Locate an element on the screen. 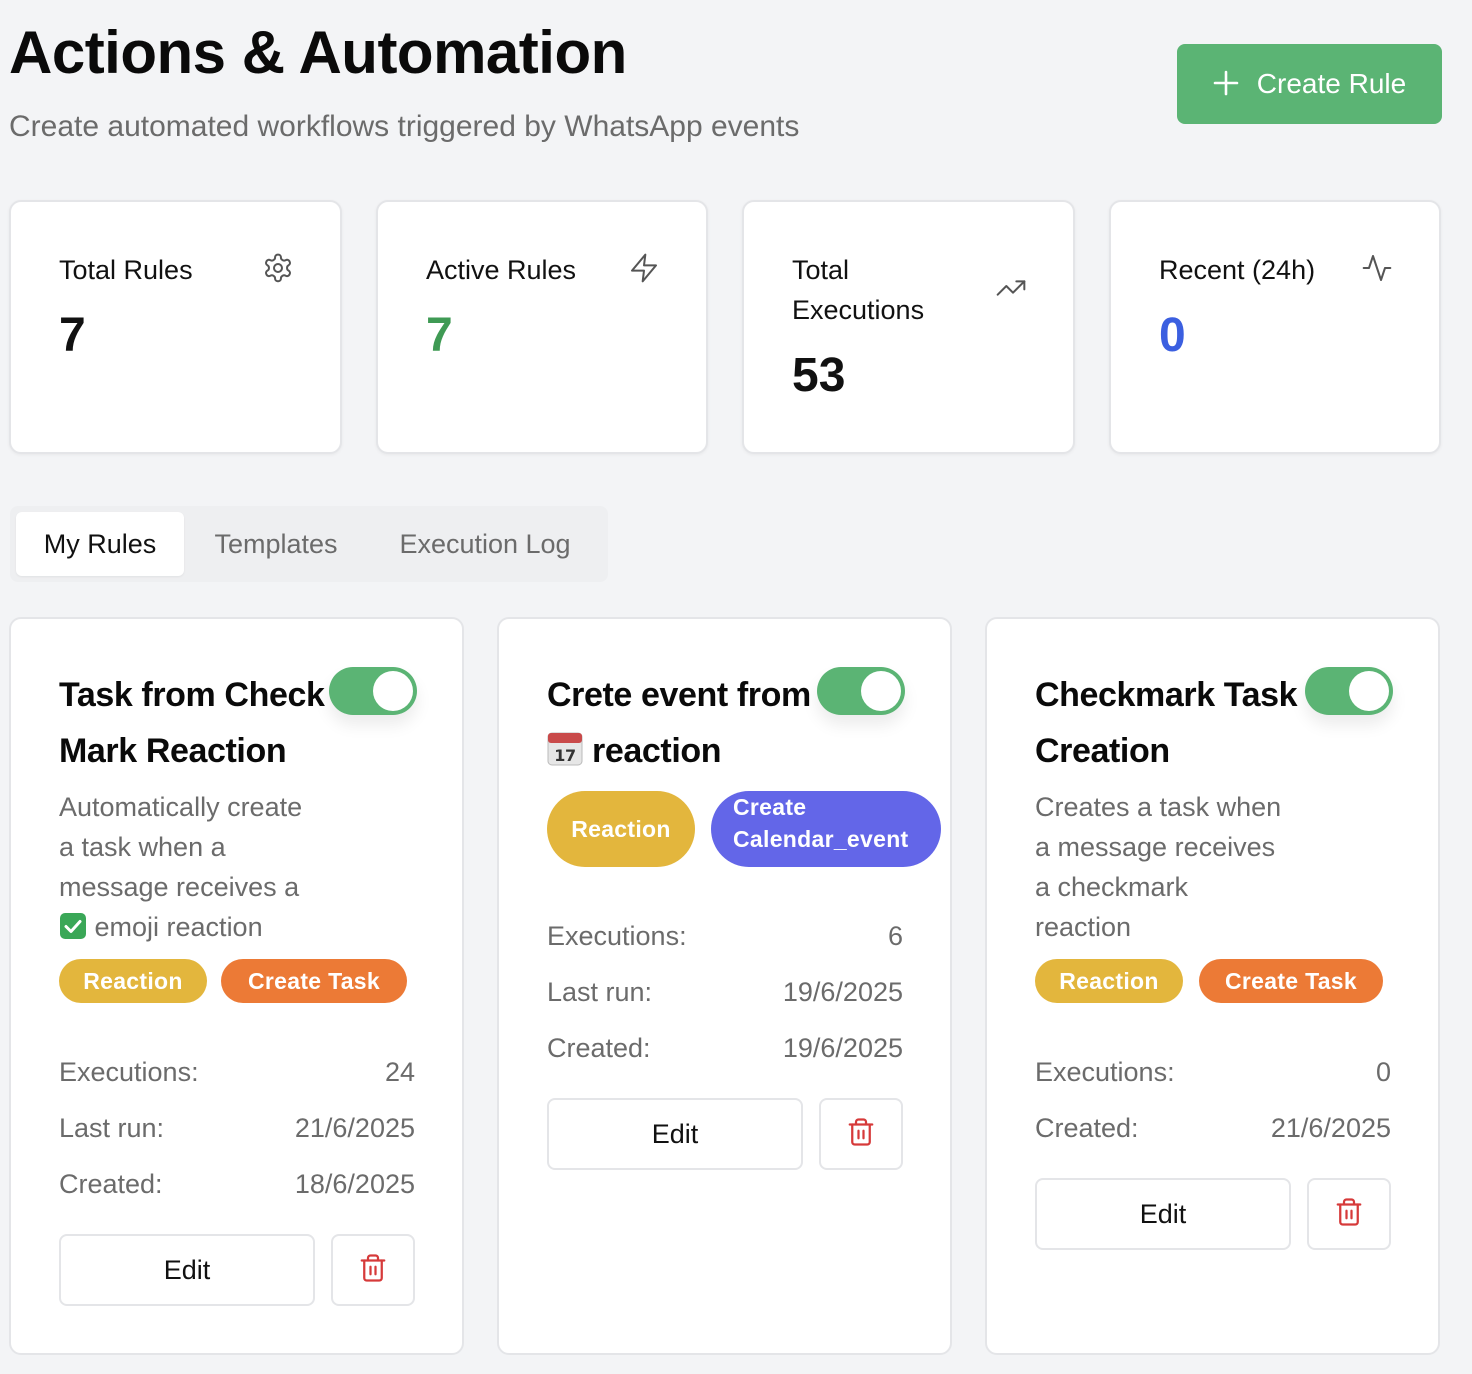 This screenshot has width=1472, height=1374. rule-title-line: Creation is located at coordinates (1102, 751).